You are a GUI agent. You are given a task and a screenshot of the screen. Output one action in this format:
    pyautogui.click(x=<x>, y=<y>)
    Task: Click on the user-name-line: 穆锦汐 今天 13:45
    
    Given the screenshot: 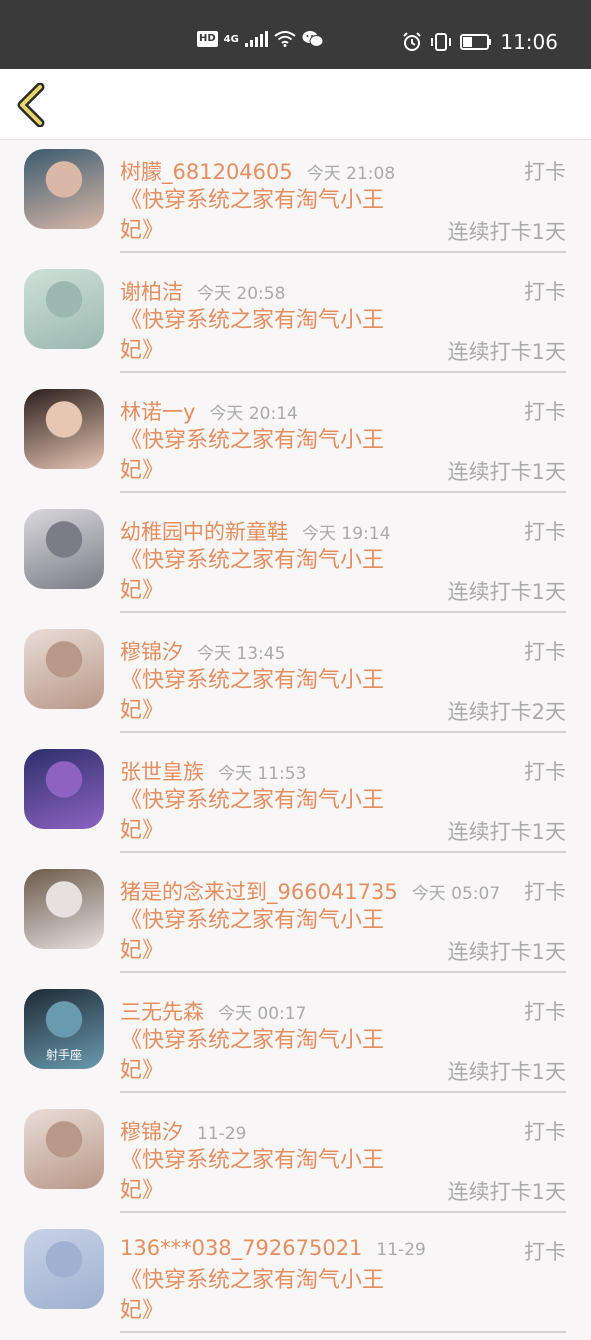 What is the action you would take?
    pyautogui.click(x=202, y=651)
    